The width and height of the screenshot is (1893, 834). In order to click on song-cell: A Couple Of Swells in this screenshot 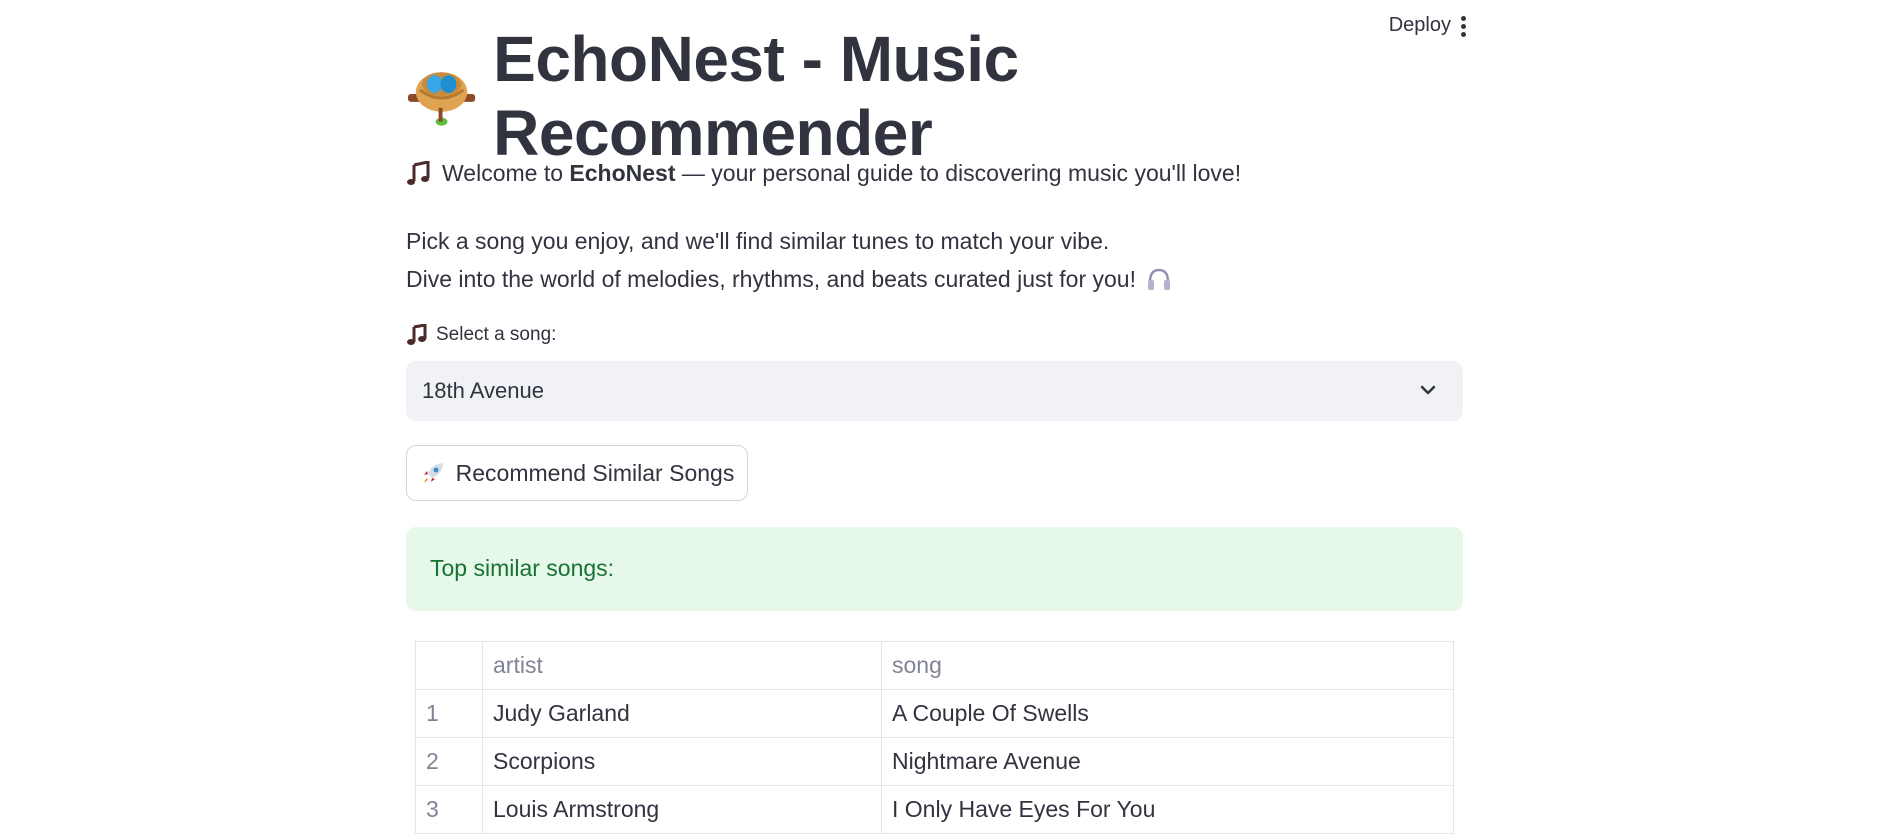, I will do `click(1167, 713)`.